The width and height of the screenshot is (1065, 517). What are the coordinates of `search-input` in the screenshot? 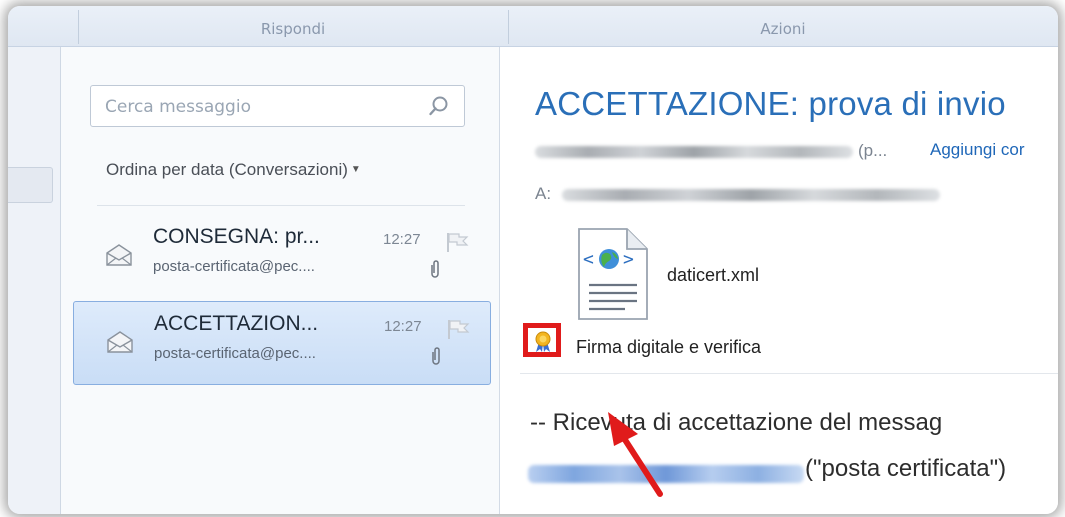 It's located at (255, 107).